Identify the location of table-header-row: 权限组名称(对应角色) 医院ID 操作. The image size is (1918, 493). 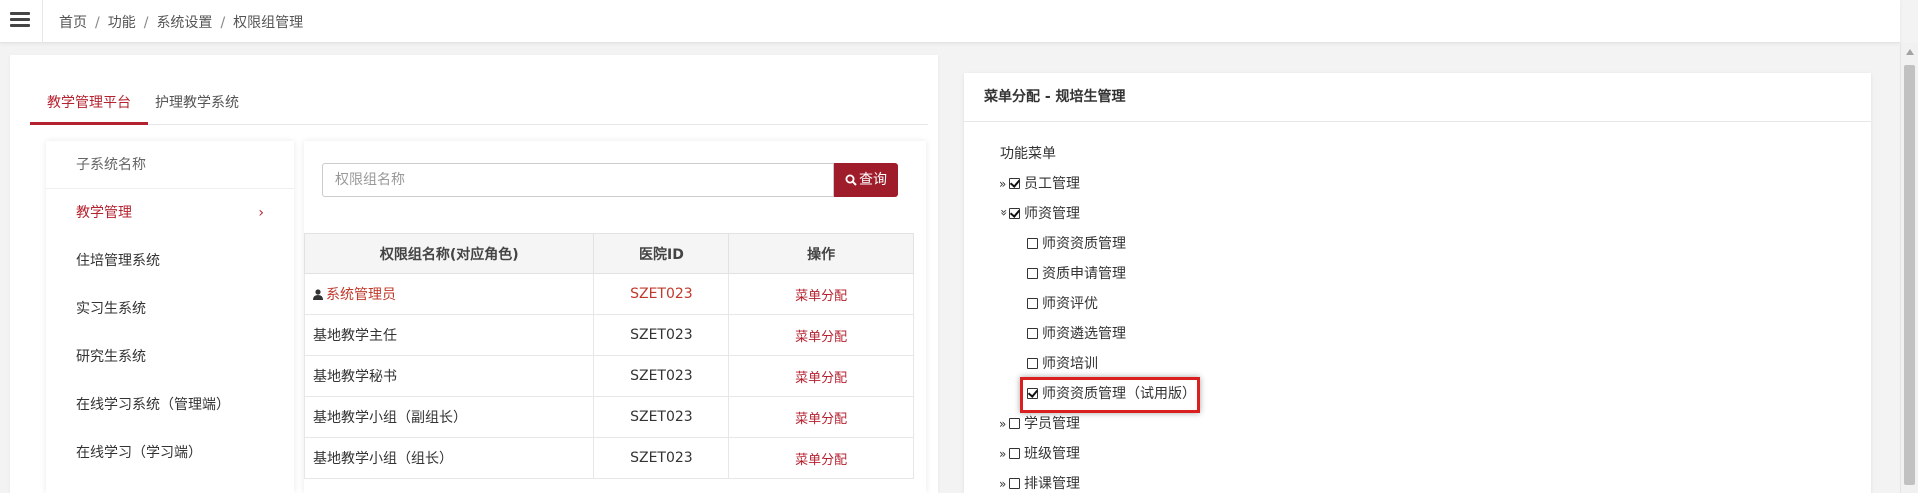
(608, 253).